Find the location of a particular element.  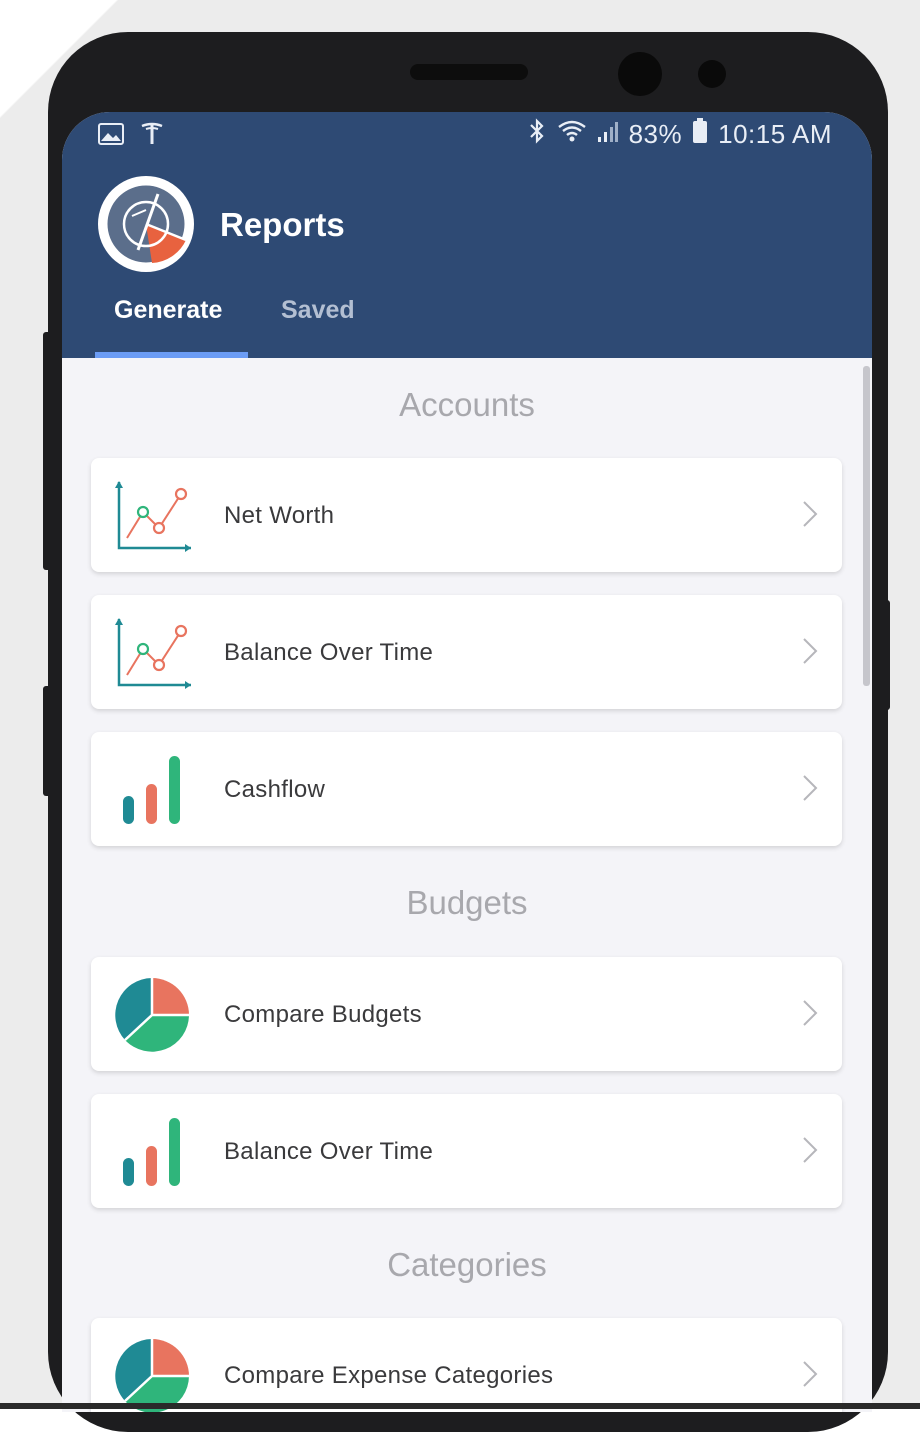

page-title: Reports is located at coordinates (282, 224).